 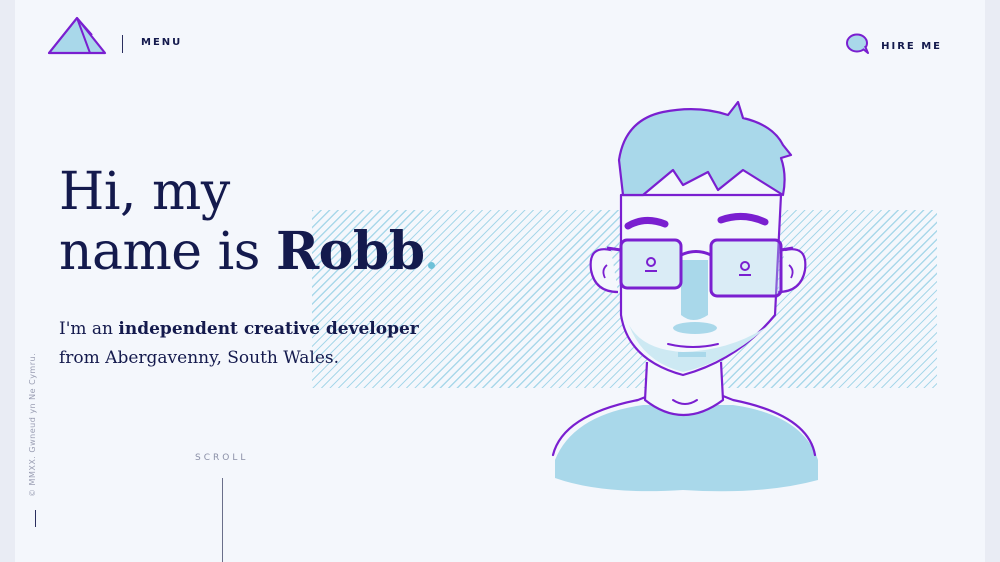 What do you see at coordinates (350, 251) in the screenshot?
I see `headline-name: Robb` at bounding box center [350, 251].